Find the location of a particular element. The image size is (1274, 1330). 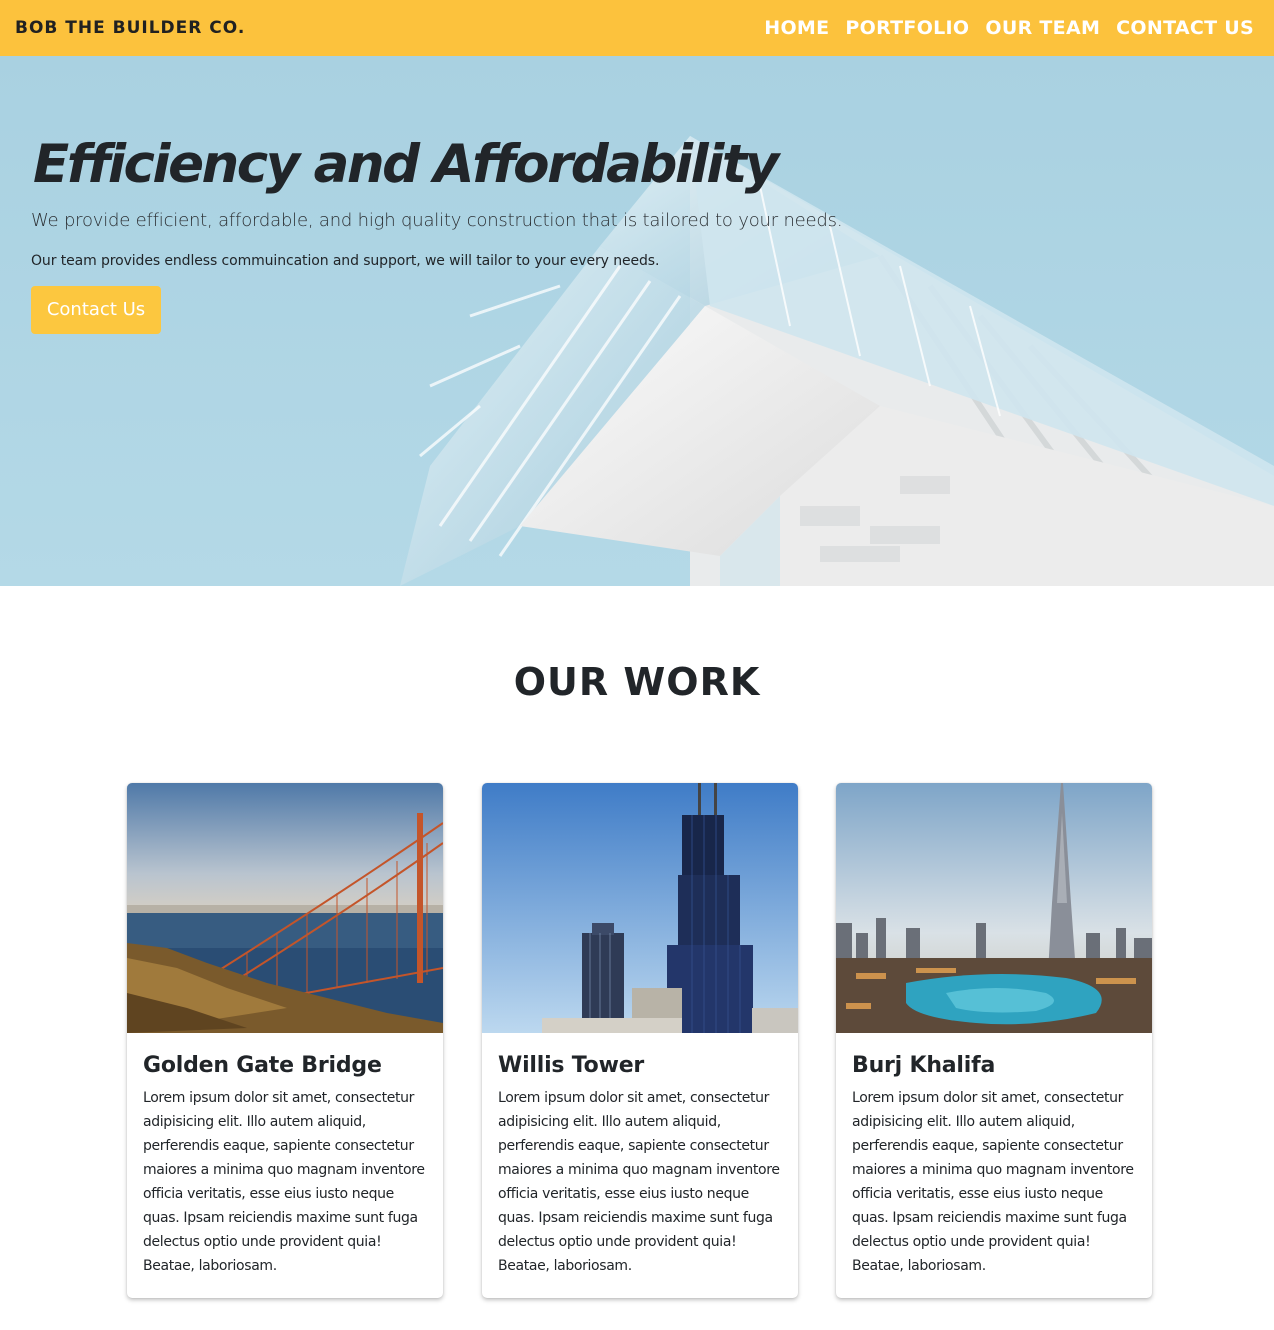

card-title: Willis Tower is located at coordinates (571, 1065).